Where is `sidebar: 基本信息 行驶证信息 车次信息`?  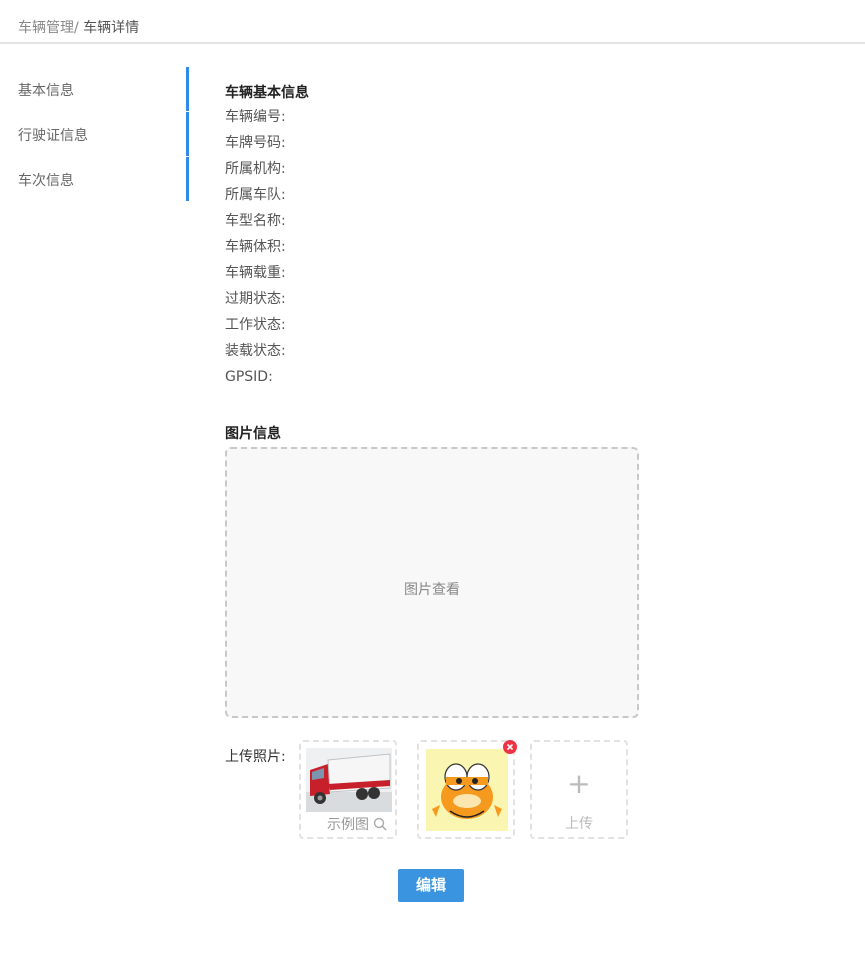
sidebar: 基本信息 行驶证信息 车次信息 is located at coordinates (95, 133).